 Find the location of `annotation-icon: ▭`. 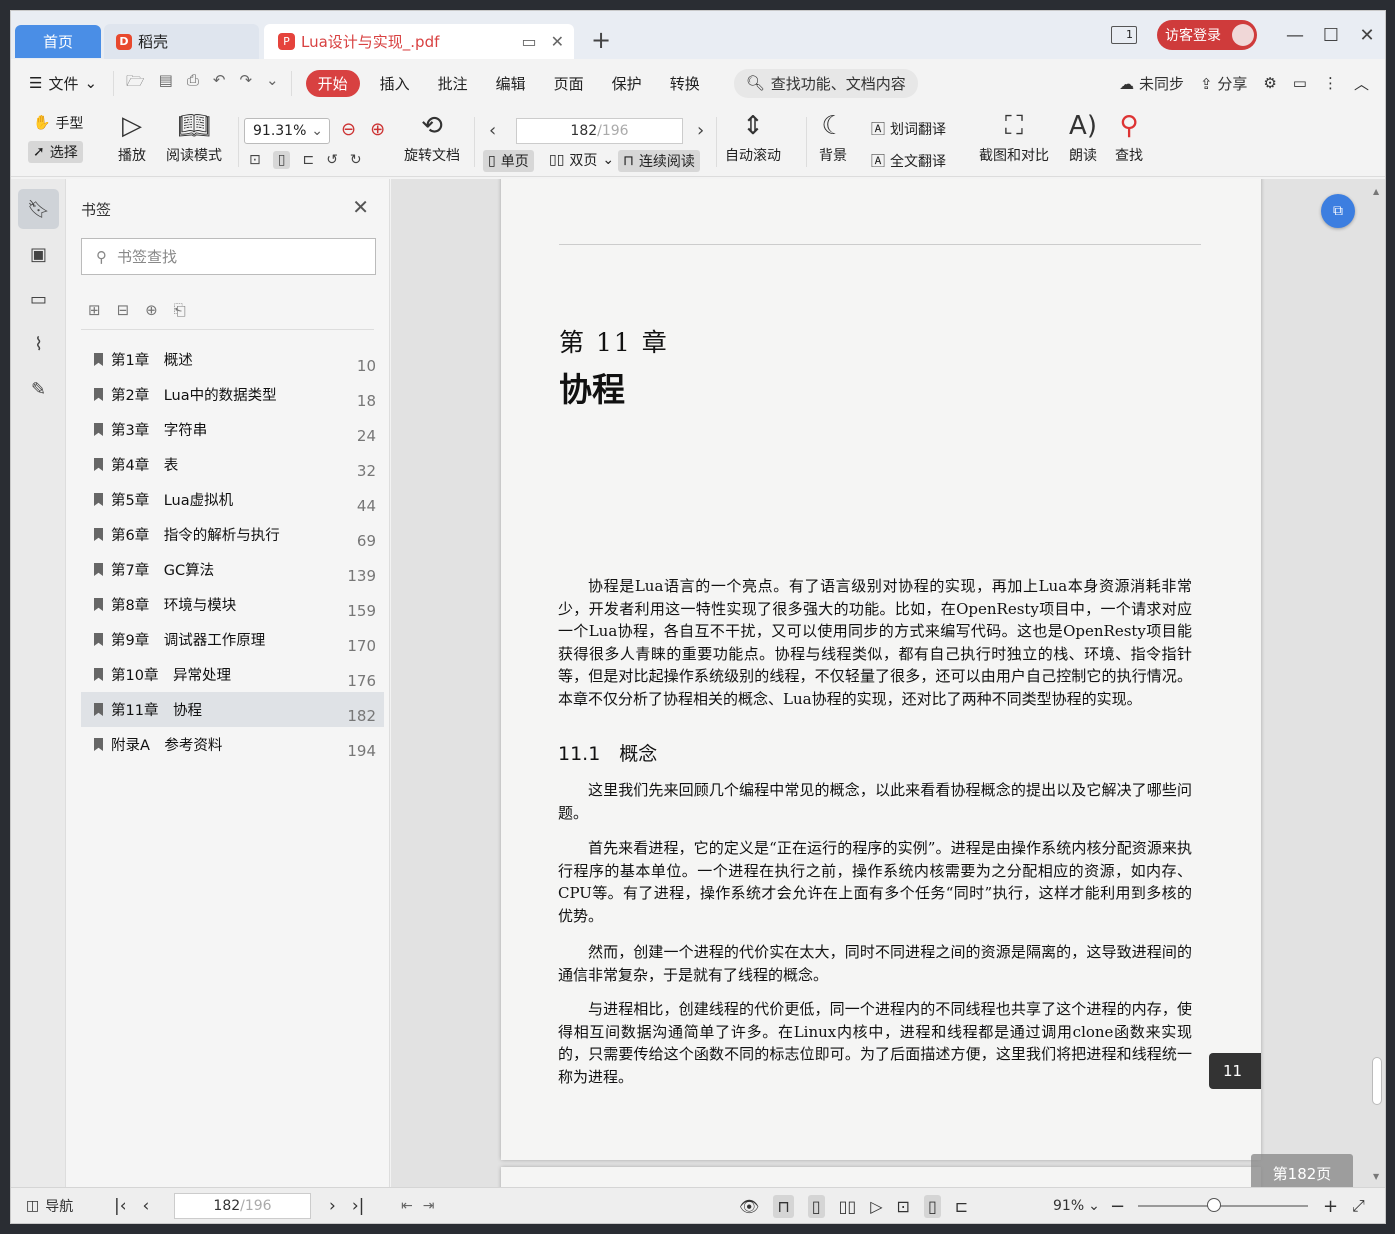

annotation-icon: ▭ is located at coordinates (38, 299).